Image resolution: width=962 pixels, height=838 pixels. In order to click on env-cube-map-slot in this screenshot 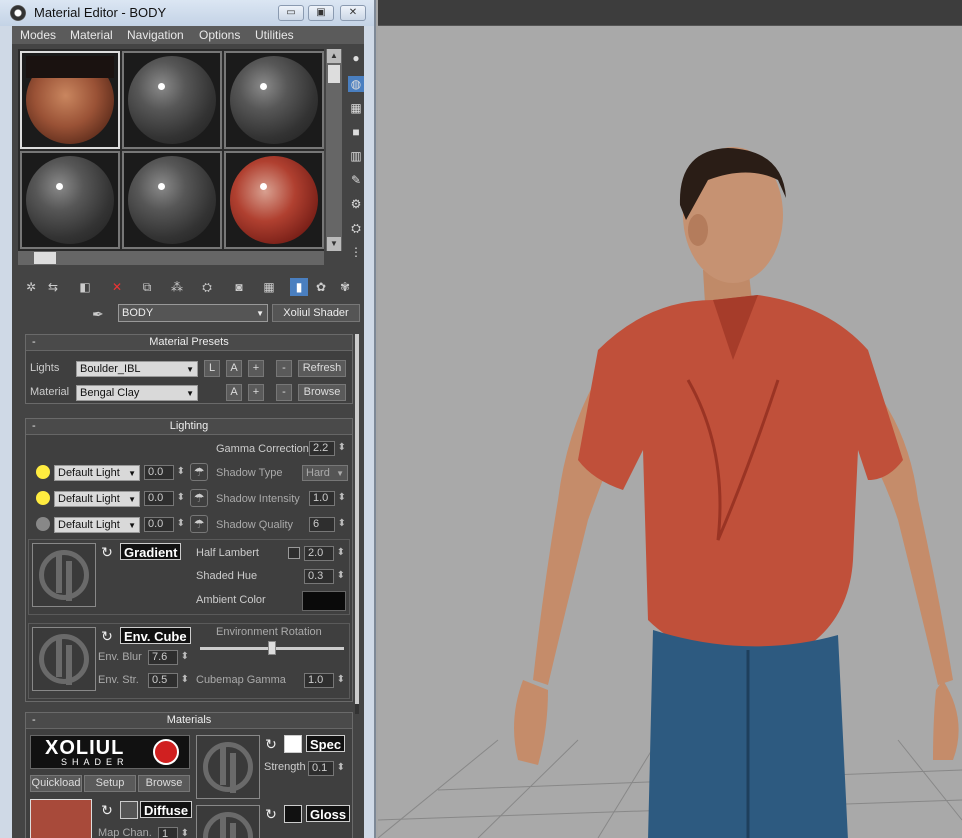, I will do `click(64, 659)`.